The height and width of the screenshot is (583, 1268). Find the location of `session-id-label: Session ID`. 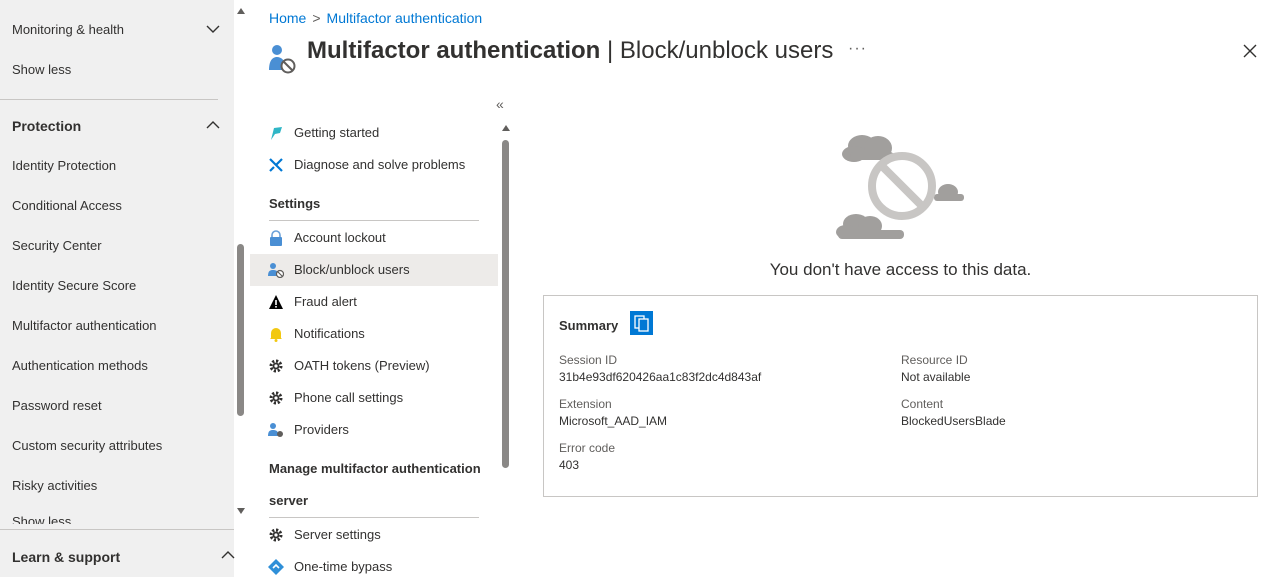

session-id-label: Session ID is located at coordinates (588, 360).